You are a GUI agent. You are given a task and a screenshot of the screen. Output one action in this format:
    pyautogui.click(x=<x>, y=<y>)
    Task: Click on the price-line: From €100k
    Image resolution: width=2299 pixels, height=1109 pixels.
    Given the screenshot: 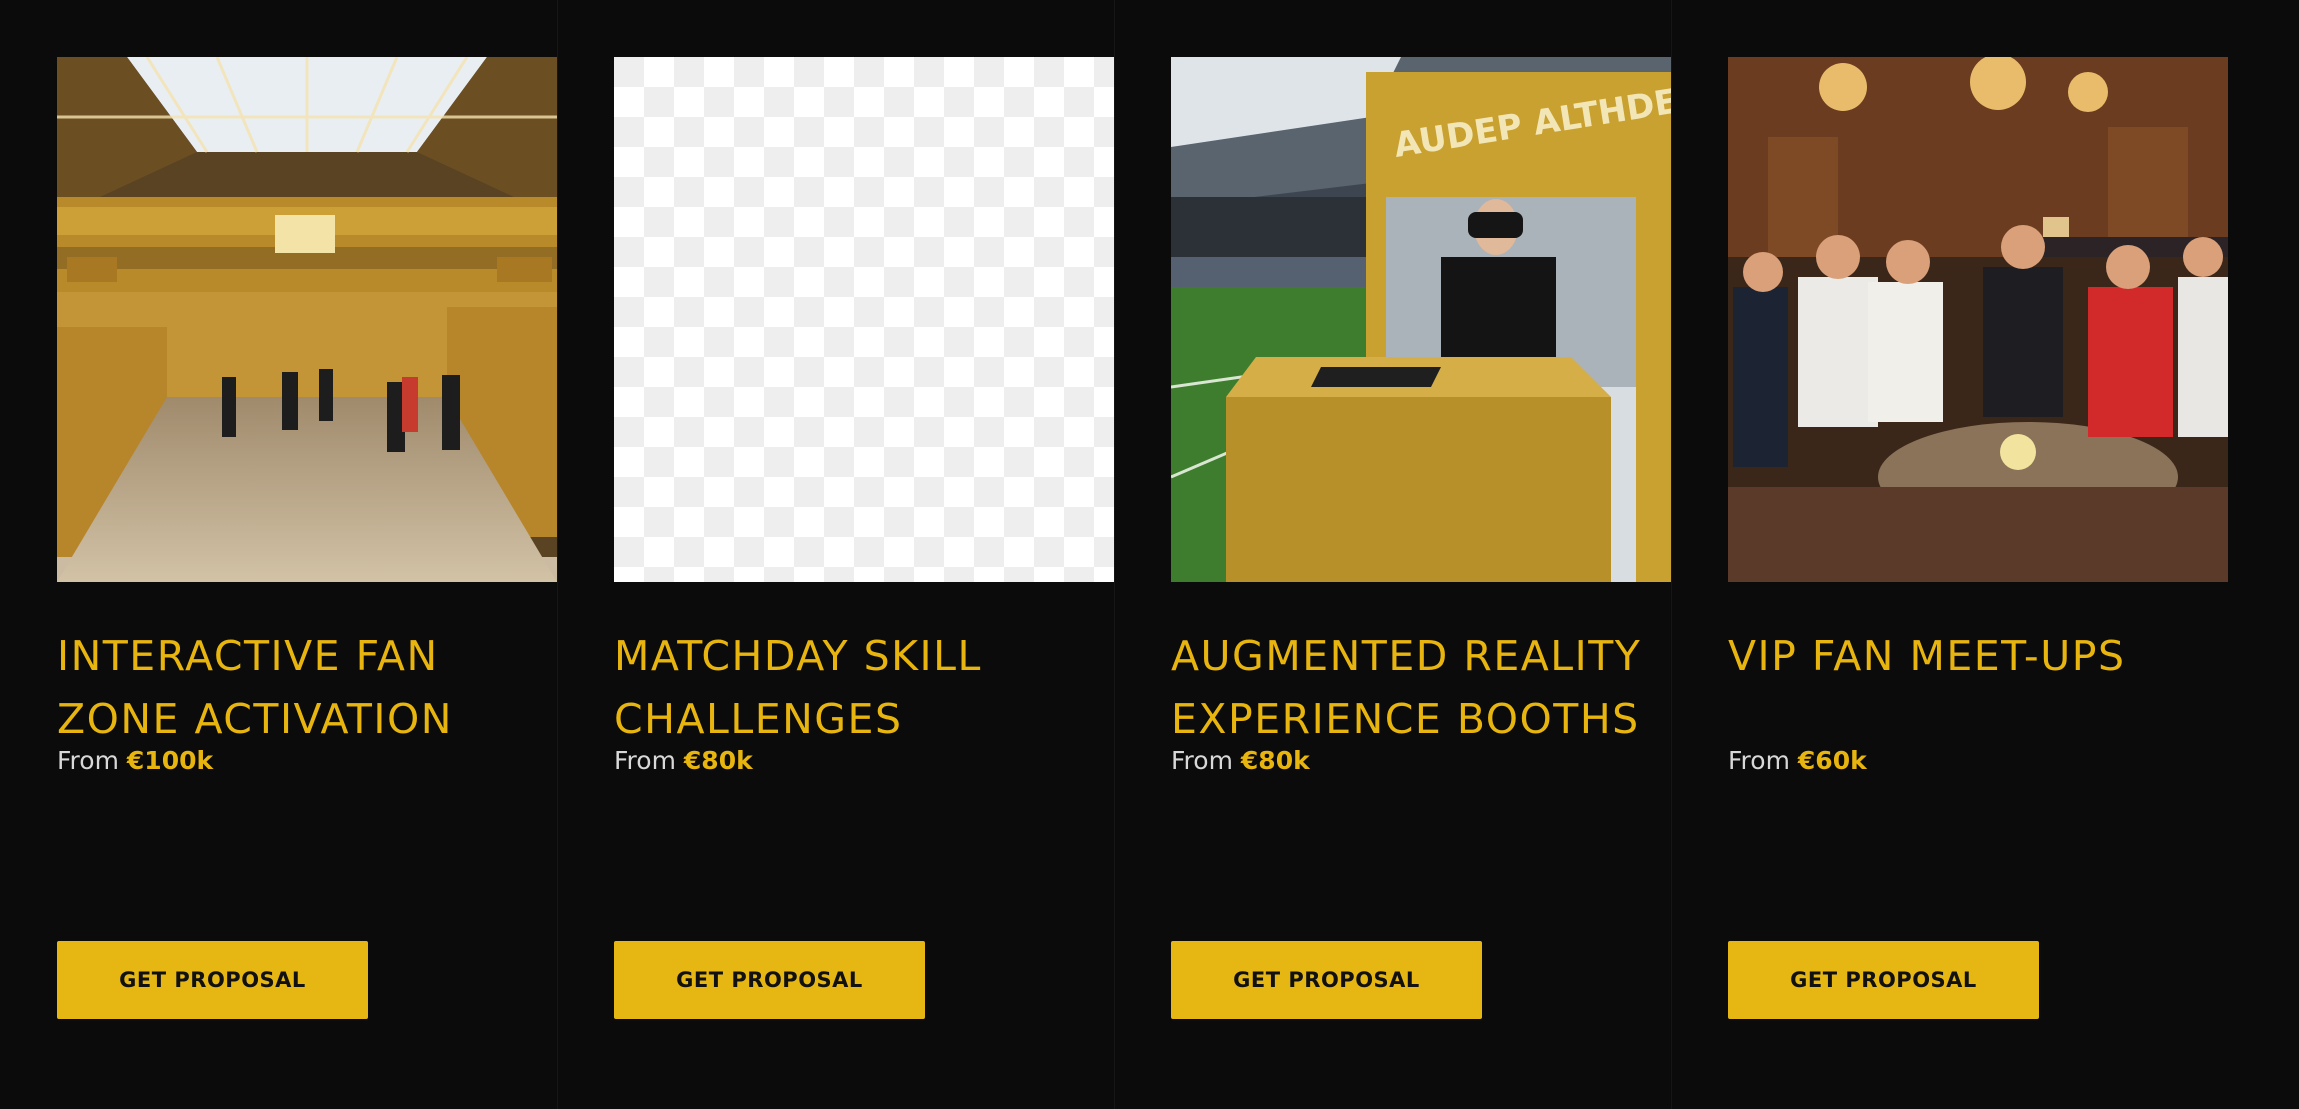 What is the action you would take?
    pyautogui.click(x=135, y=761)
    